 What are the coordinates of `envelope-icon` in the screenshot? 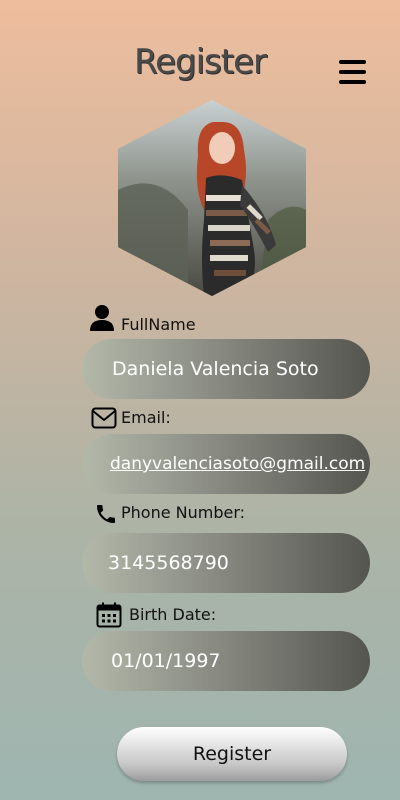 It's located at (104, 418).